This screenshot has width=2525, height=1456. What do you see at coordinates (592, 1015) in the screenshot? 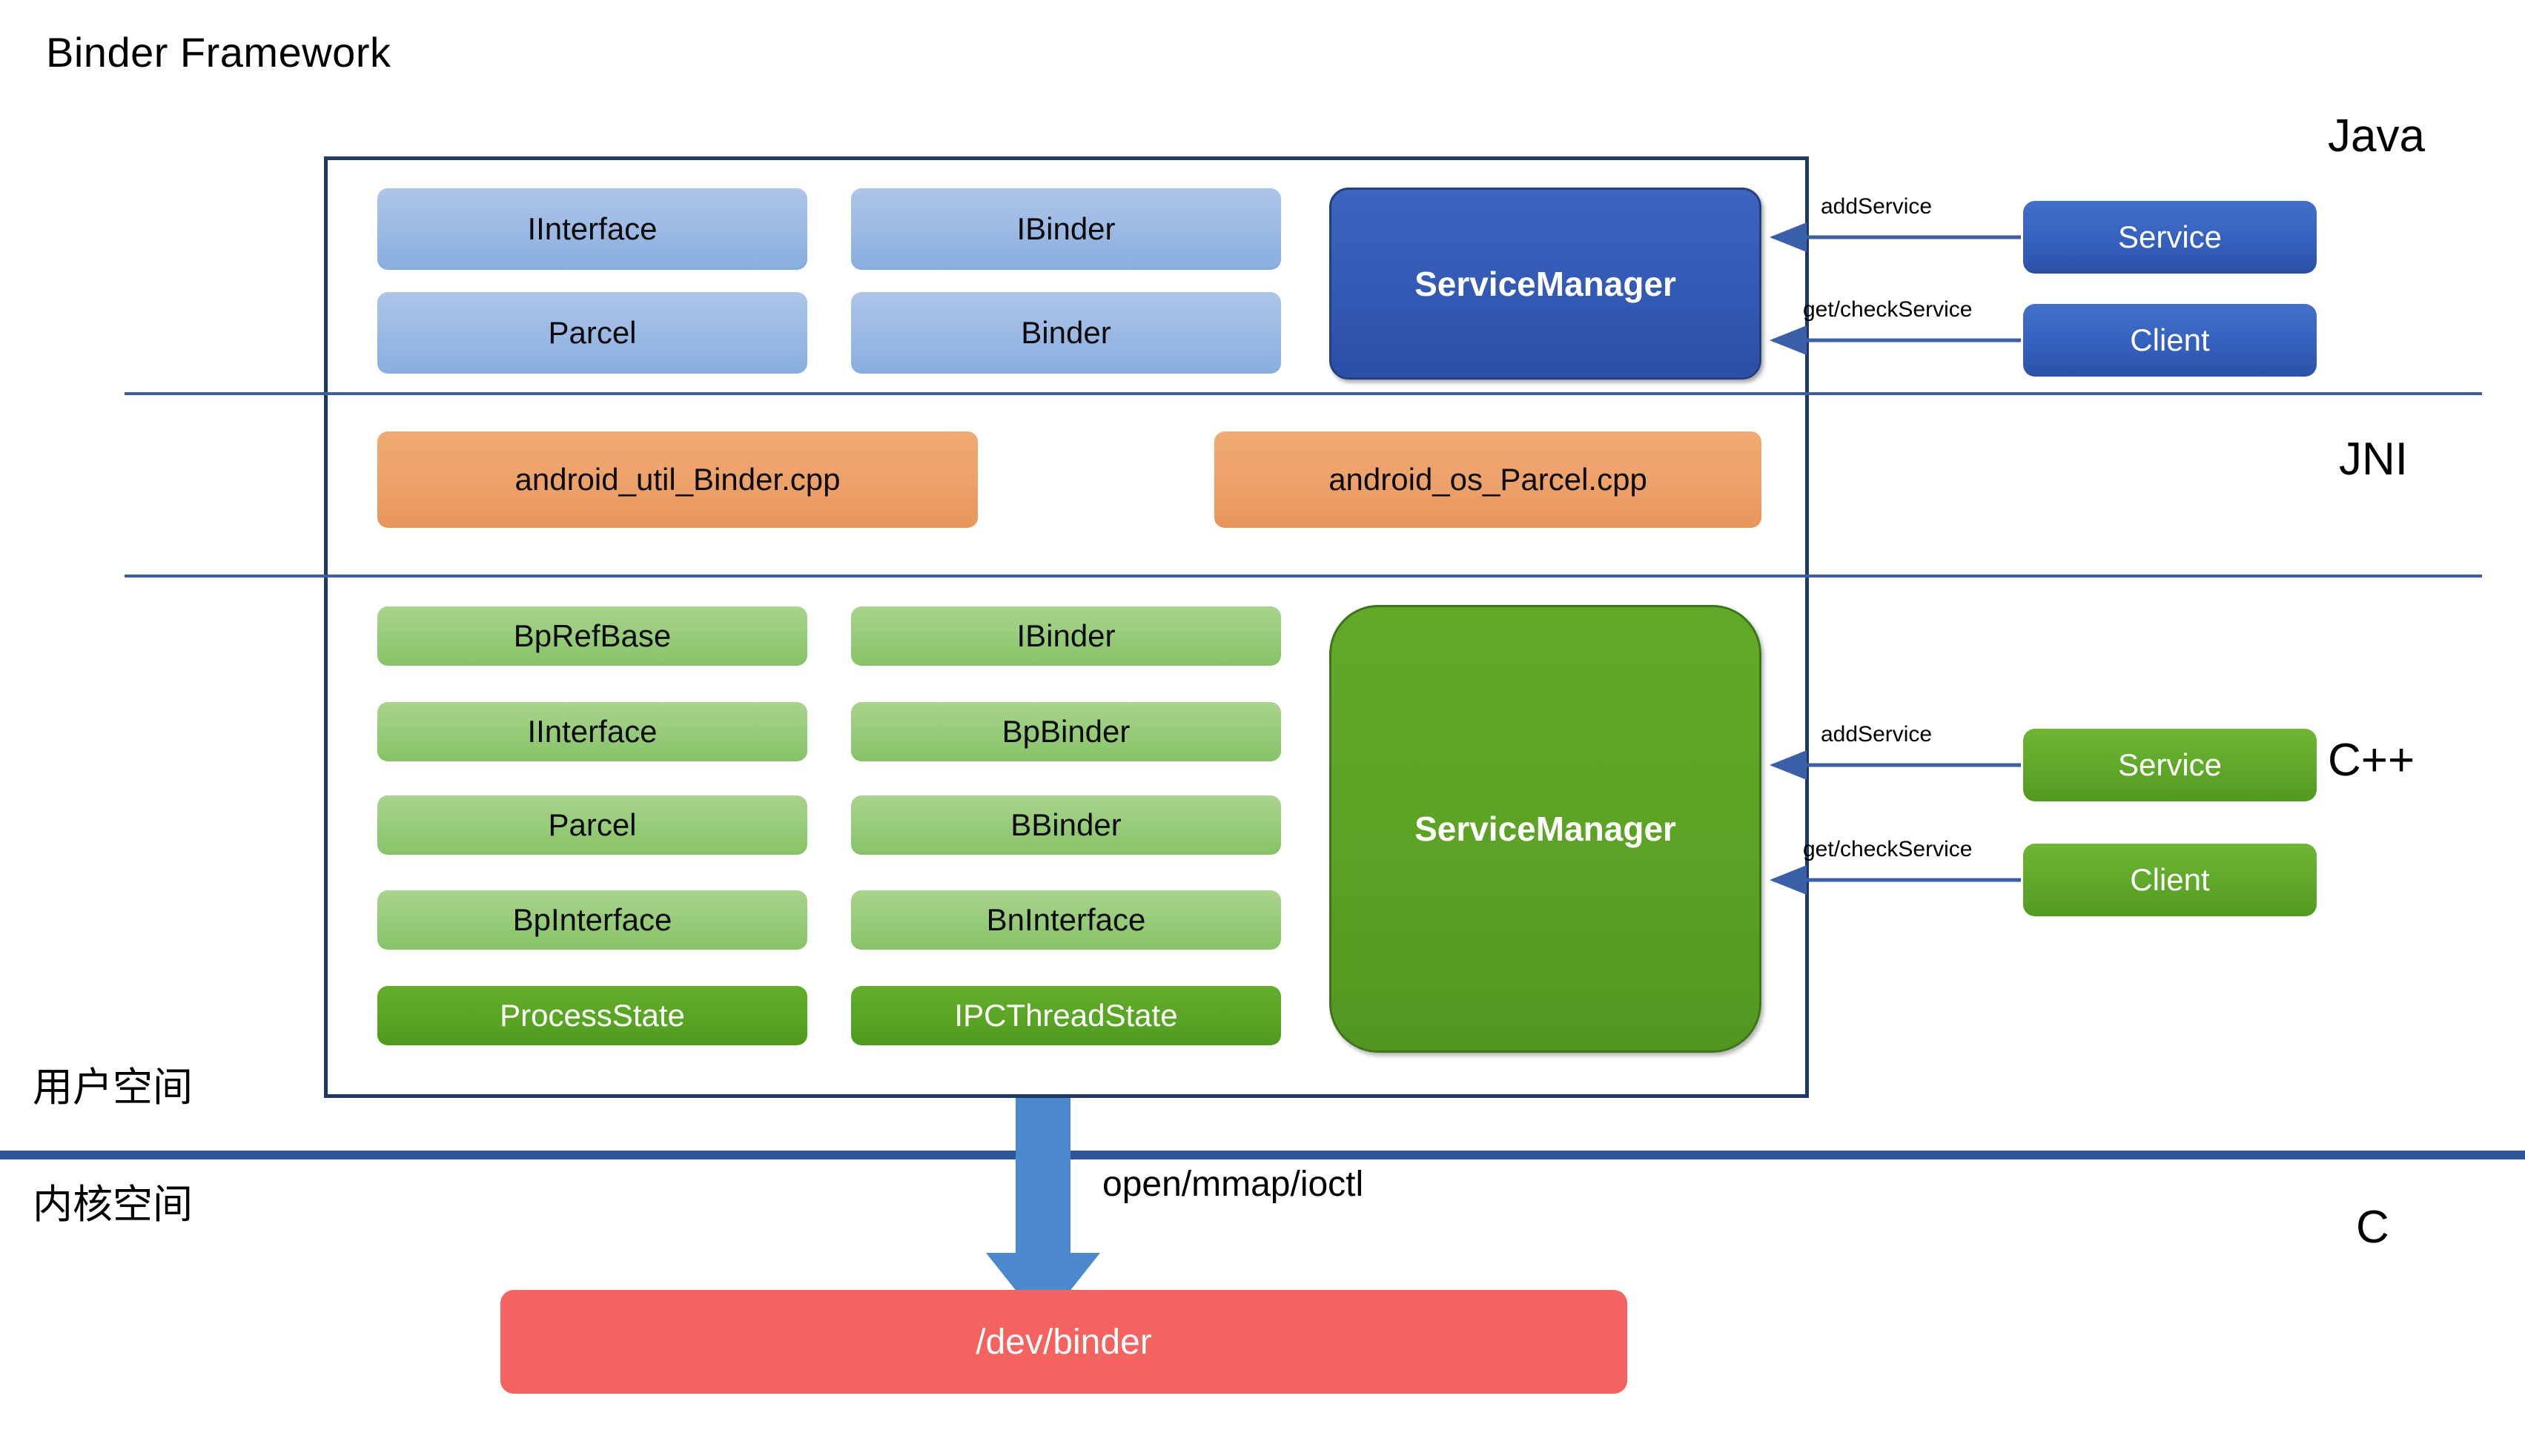
I see `cpp-chip-processstate: ProcessState` at bounding box center [592, 1015].